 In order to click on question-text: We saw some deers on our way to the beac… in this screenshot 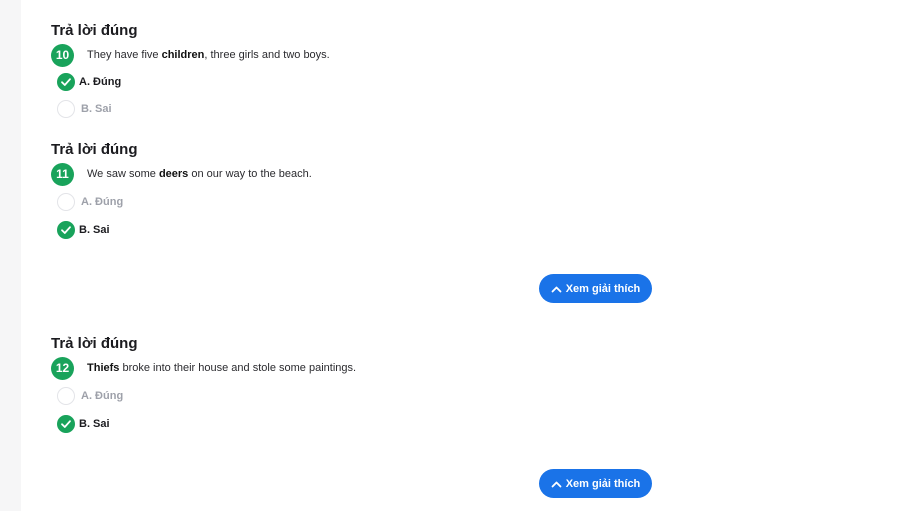, I will do `click(199, 174)`.